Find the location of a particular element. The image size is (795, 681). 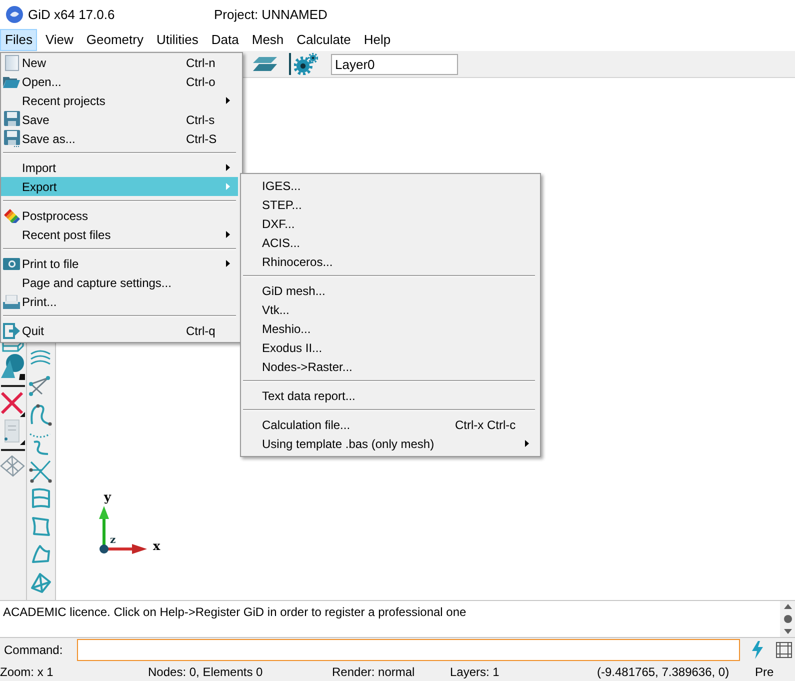

camera-icon is located at coordinates (11, 264).